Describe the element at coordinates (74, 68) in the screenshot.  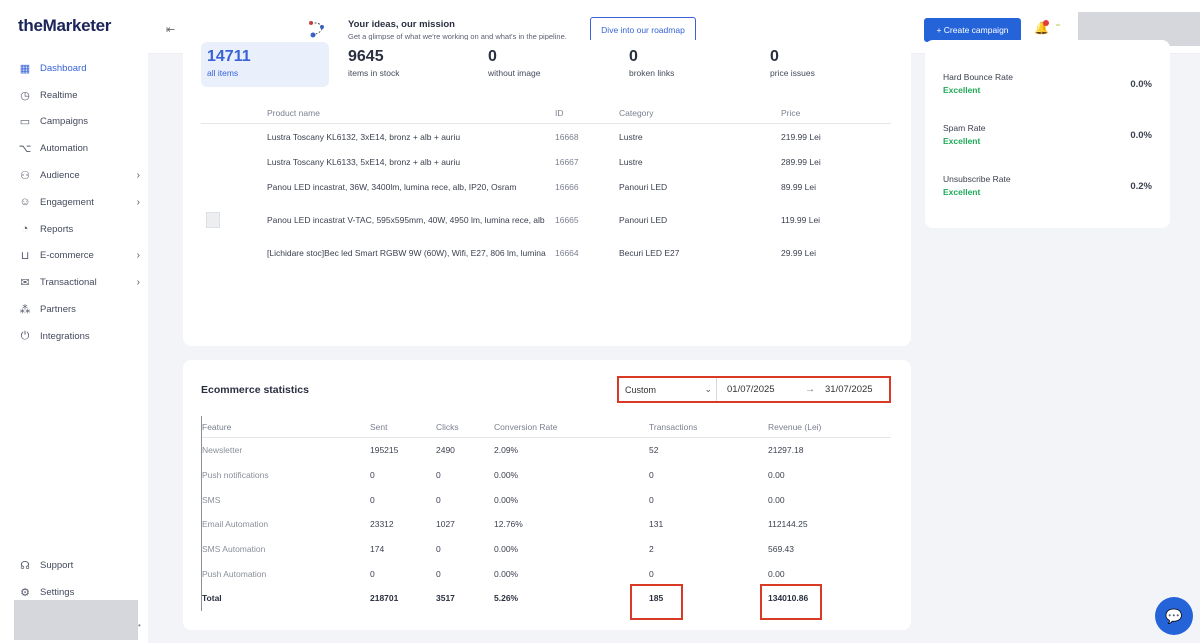
I see `sidebar-item-dashboard: ▦ Dashboard` at that location.